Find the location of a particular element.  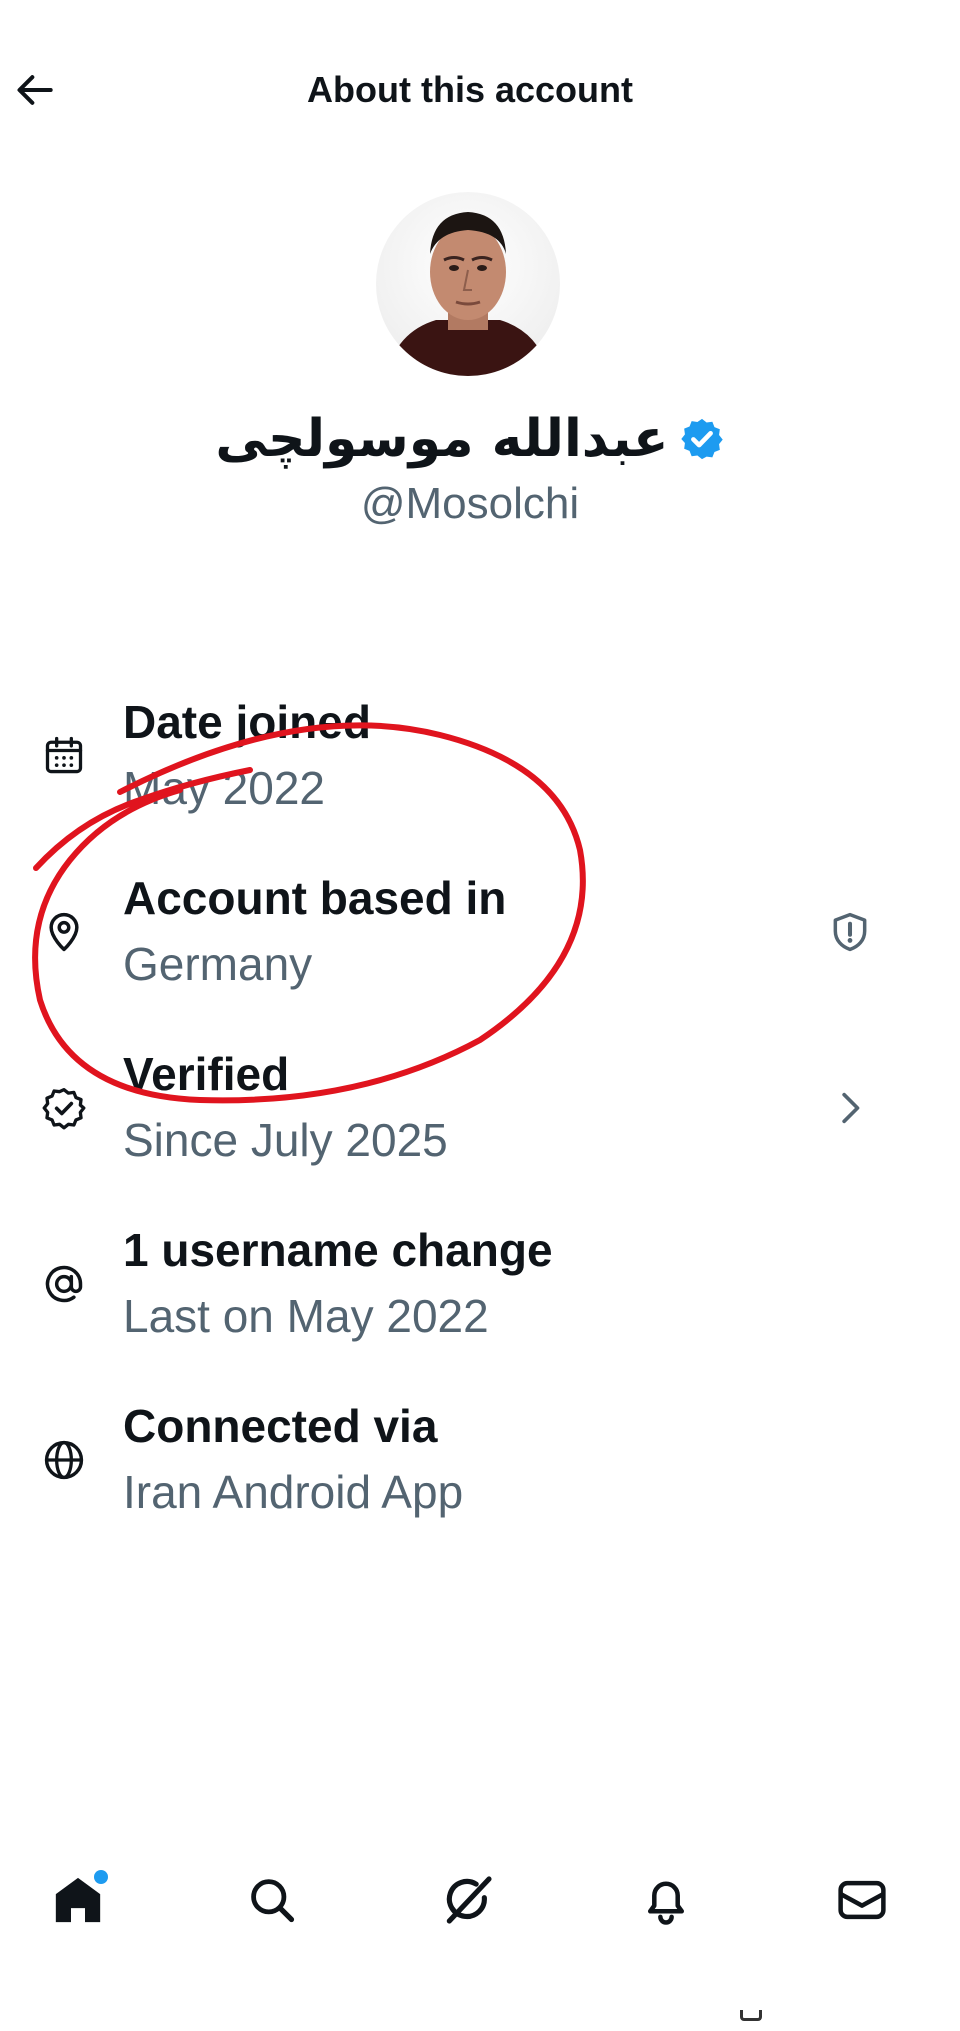

info-value-account-based-in: Germany is located at coordinates (218, 964).